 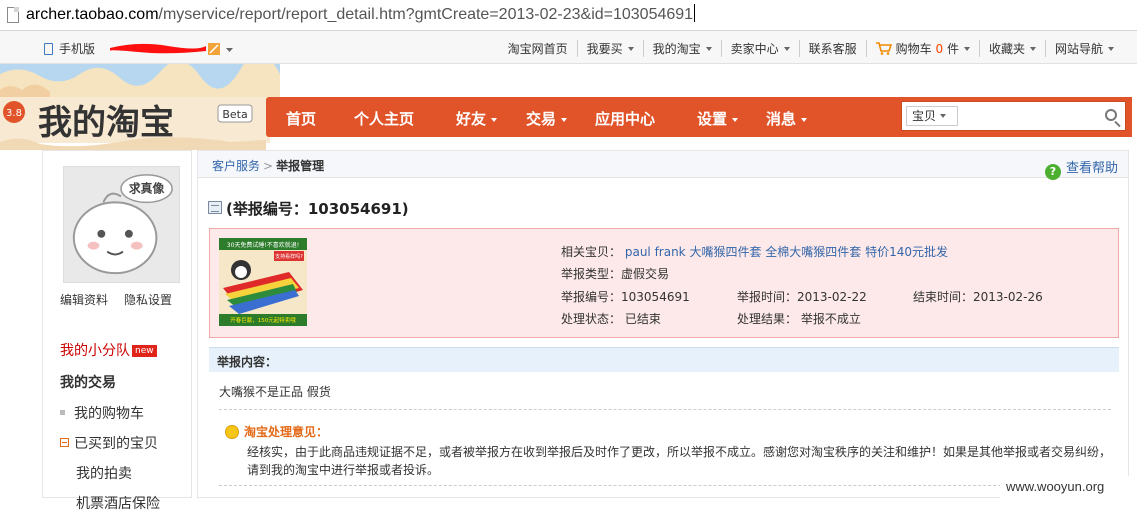 I want to click on sidebar-item-travel: 机票酒店保险, so click(x=118, y=503).